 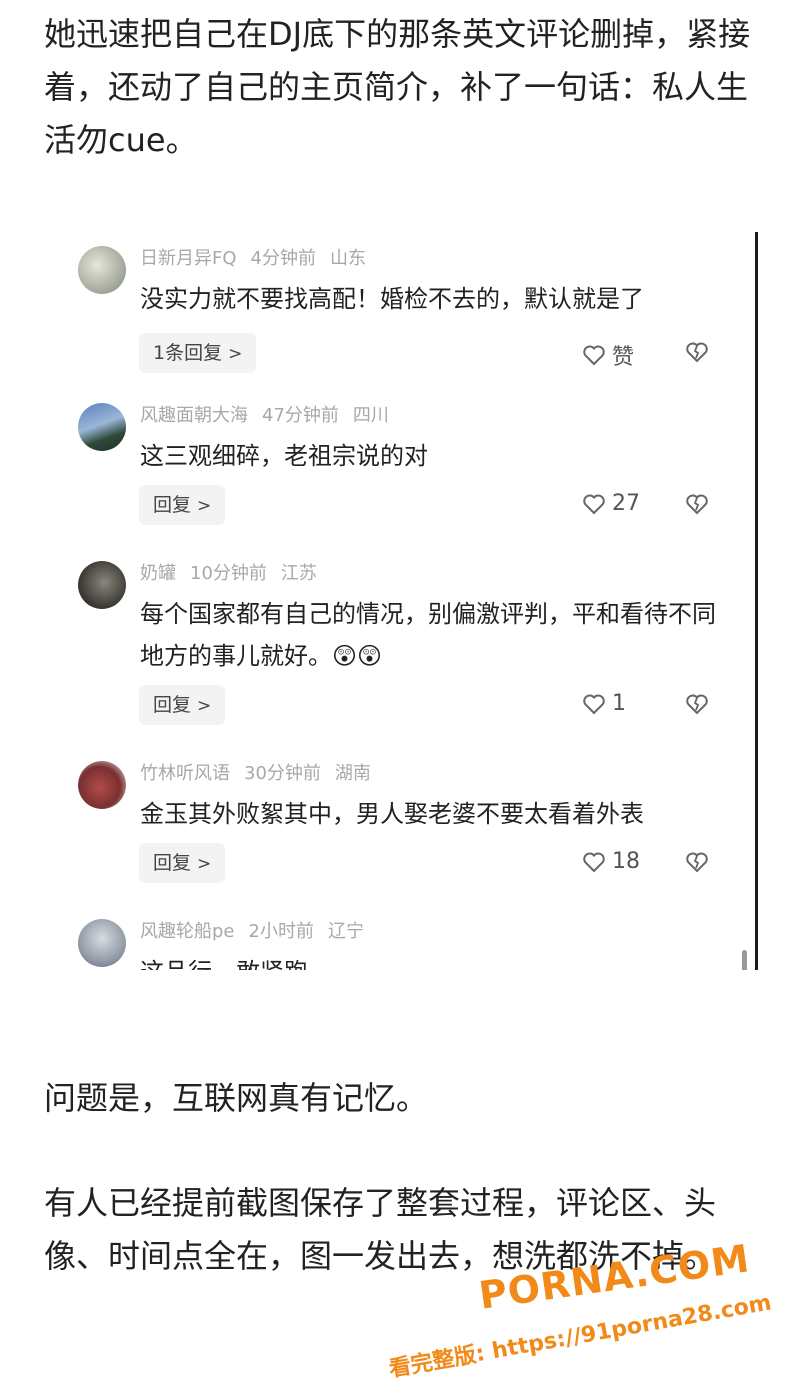 What do you see at coordinates (392, 299) in the screenshot?
I see `comment-text: 没实力就不要找高配！婚检不去的，默认就是了` at bounding box center [392, 299].